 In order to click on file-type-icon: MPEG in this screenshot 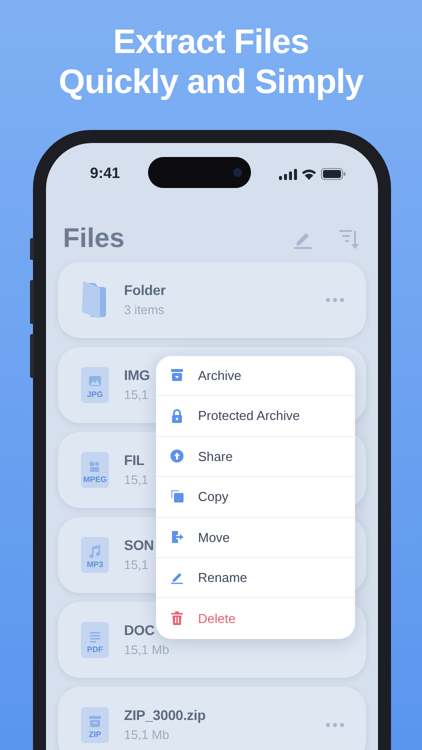, I will do `click(95, 470)`.